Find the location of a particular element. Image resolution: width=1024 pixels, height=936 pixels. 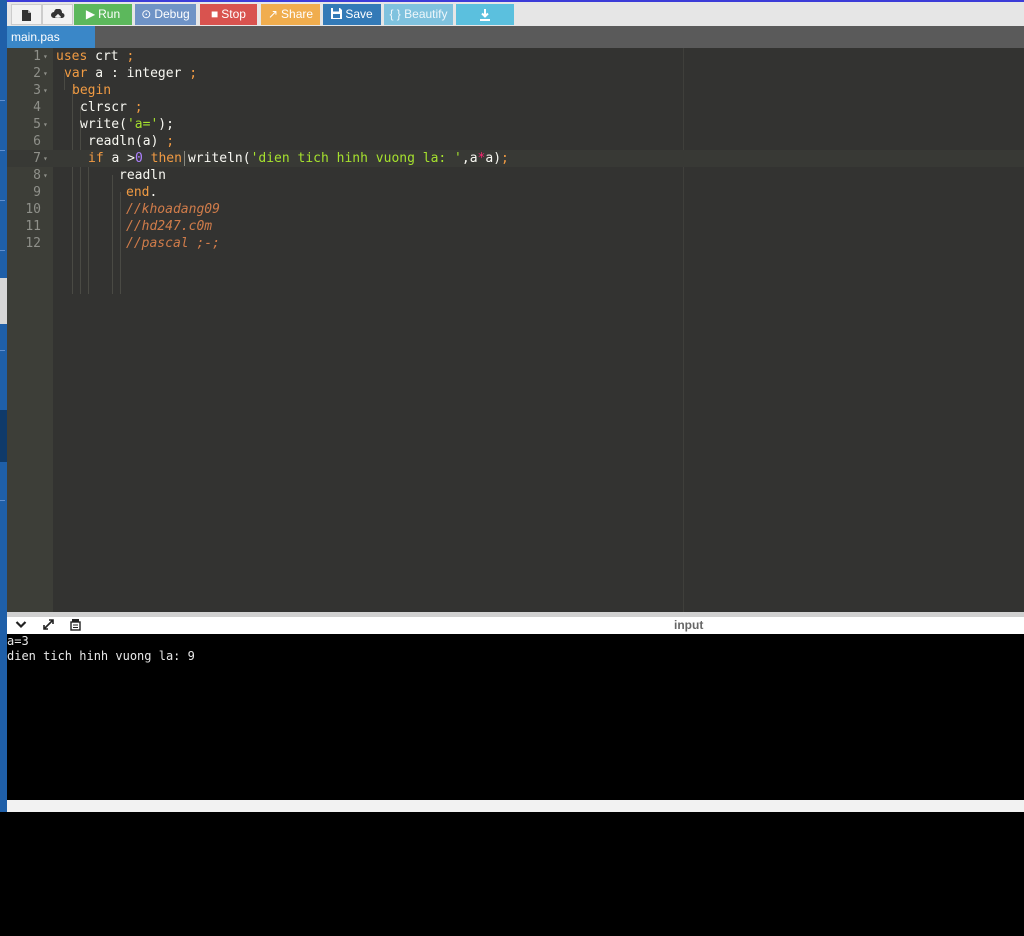

identifier: readln is located at coordinates (142, 175).